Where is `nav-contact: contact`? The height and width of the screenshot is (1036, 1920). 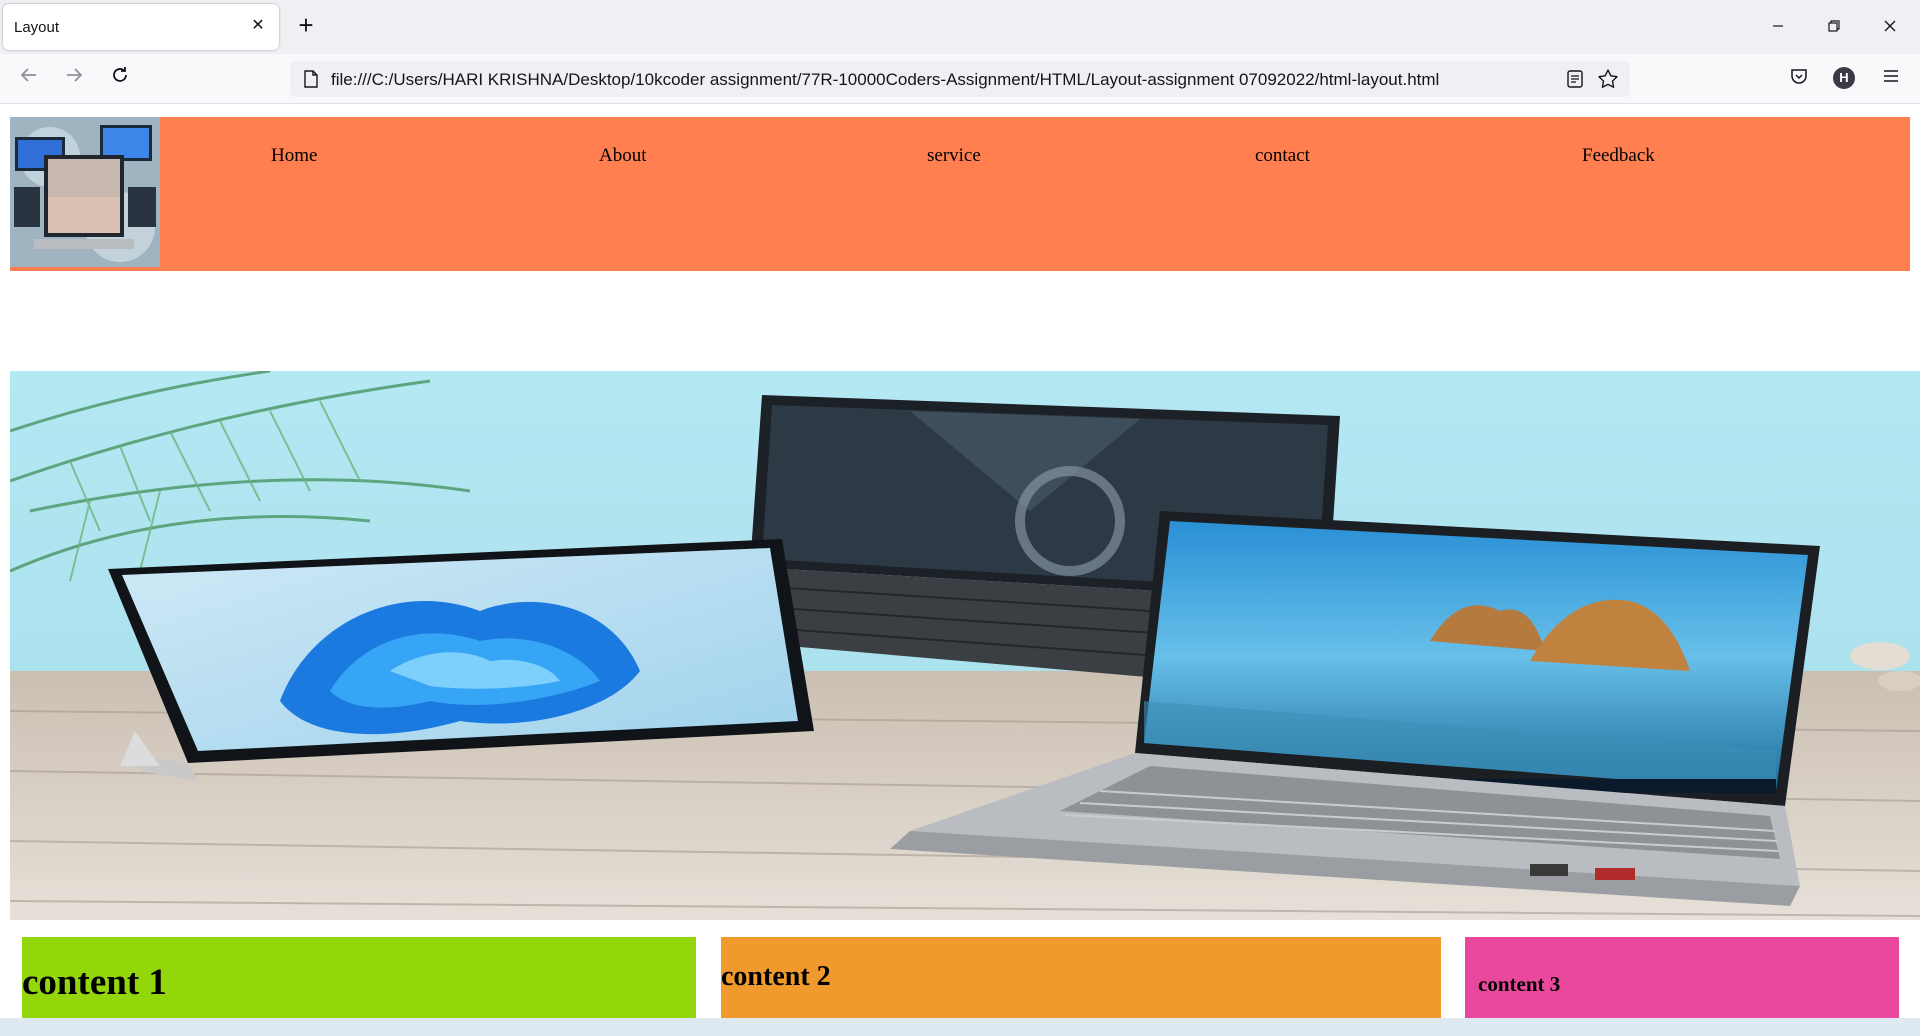 nav-contact: contact is located at coordinates (1282, 156).